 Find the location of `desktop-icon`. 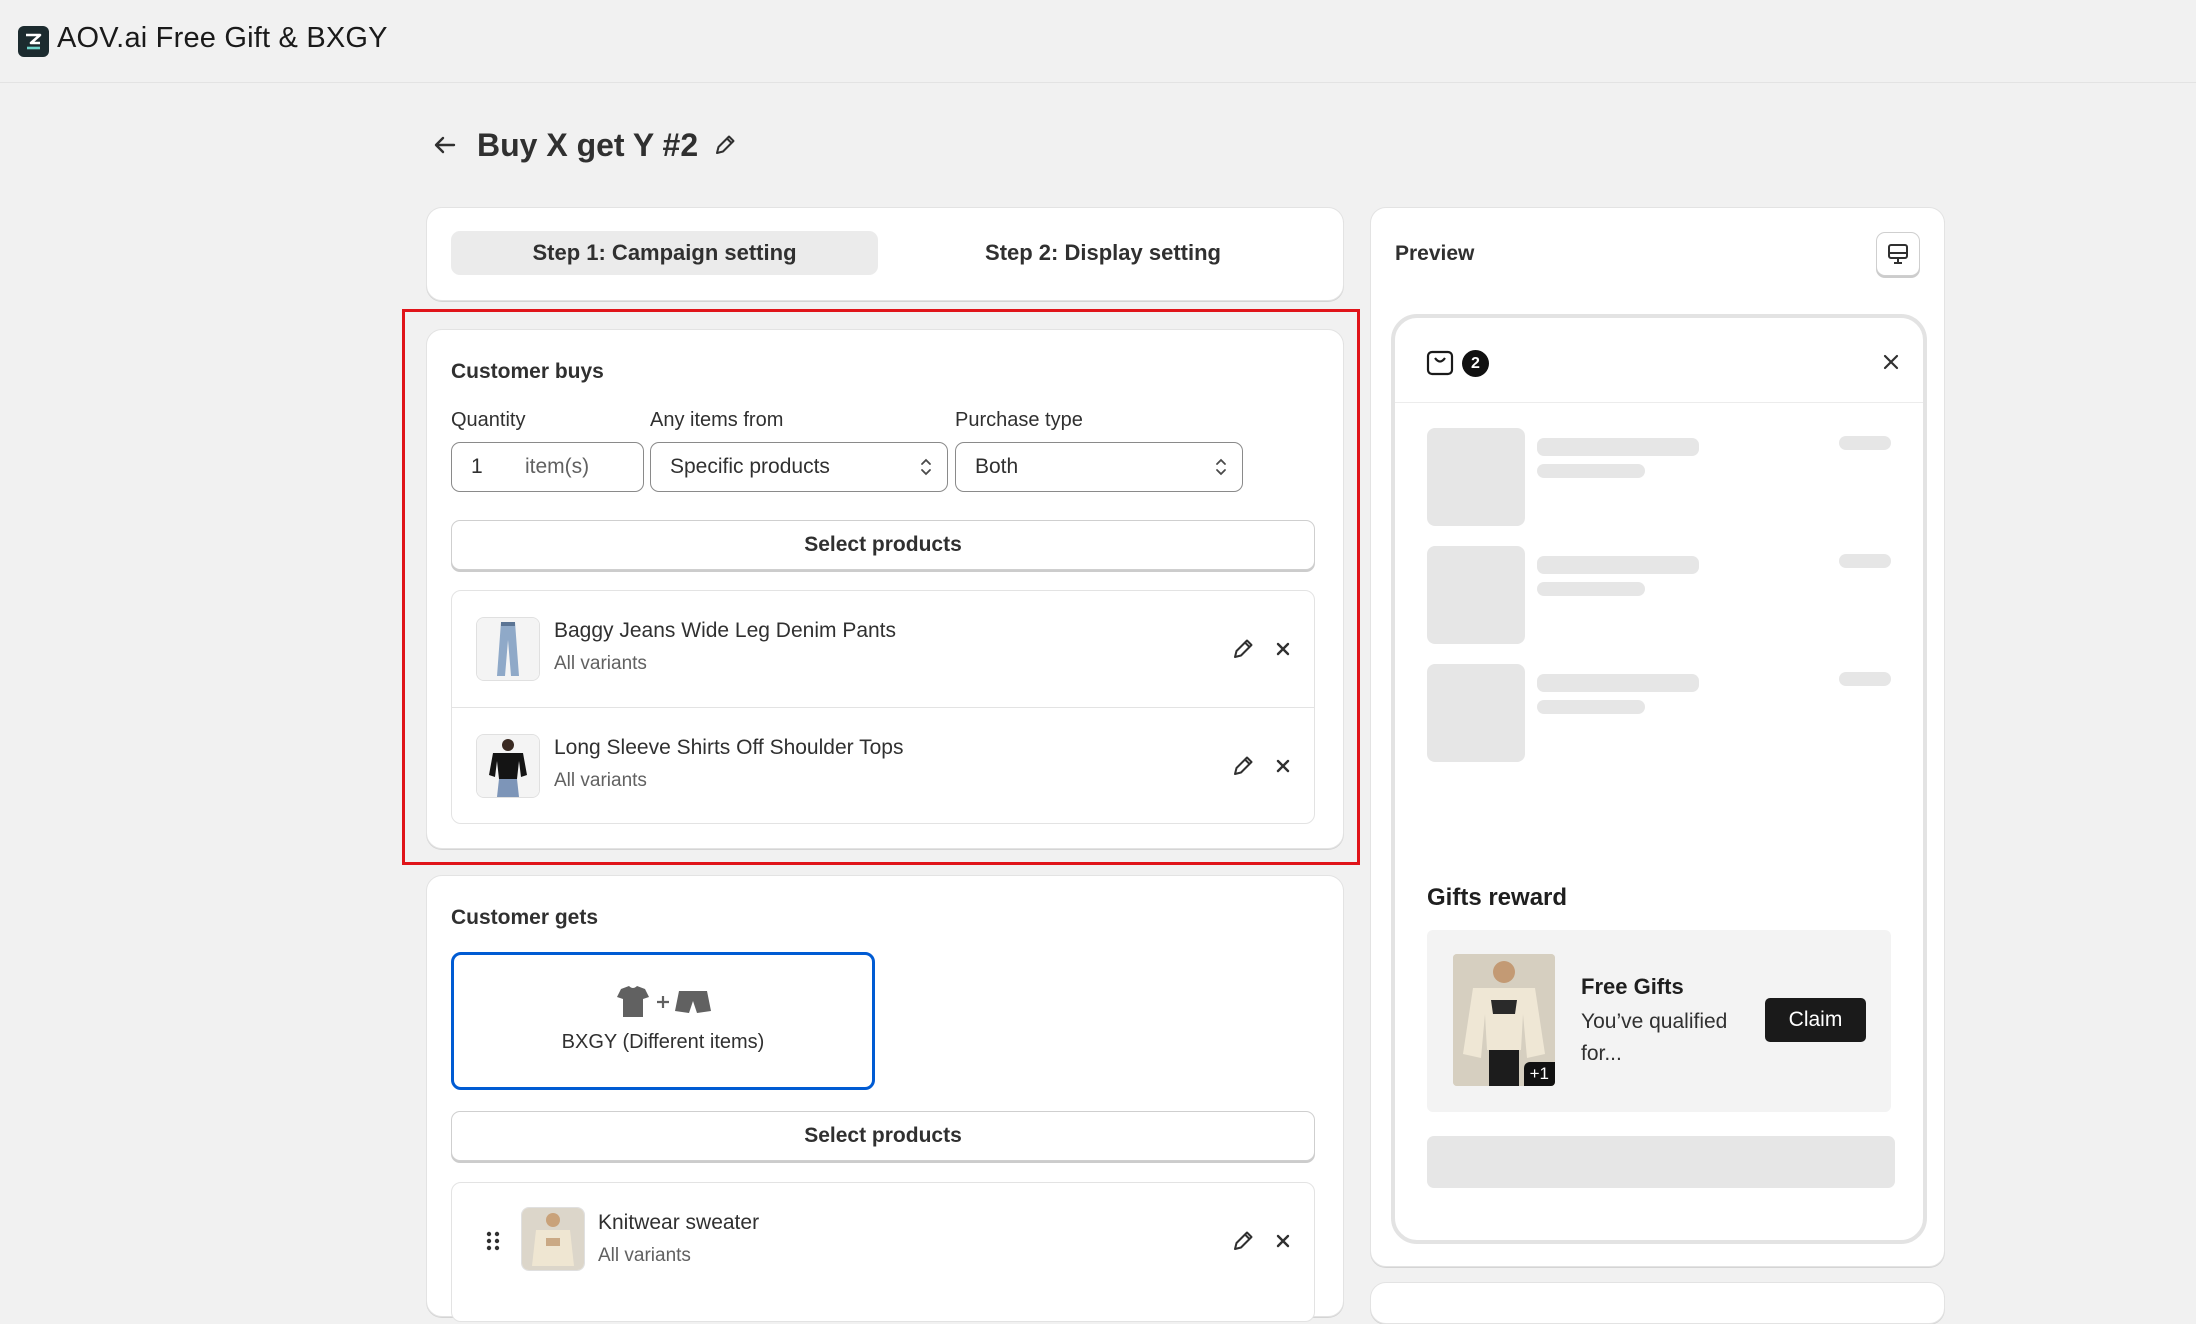

desktop-icon is located at coordinates (1898, 254).